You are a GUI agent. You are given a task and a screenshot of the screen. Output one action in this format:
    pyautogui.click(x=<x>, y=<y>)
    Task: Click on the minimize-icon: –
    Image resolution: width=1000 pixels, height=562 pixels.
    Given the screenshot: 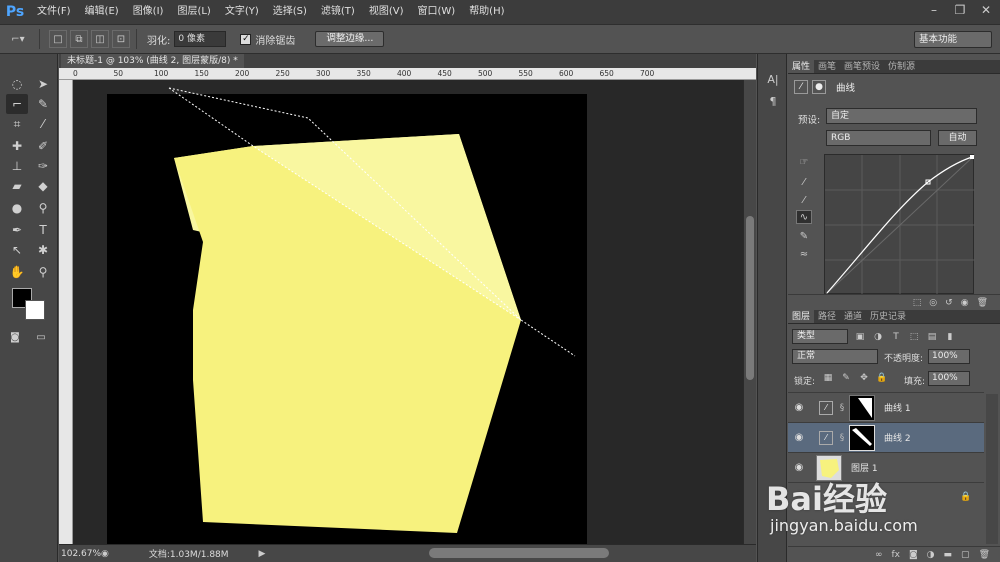 What is the action you would take?
    pyautogui.click(x=934, y=10)
    